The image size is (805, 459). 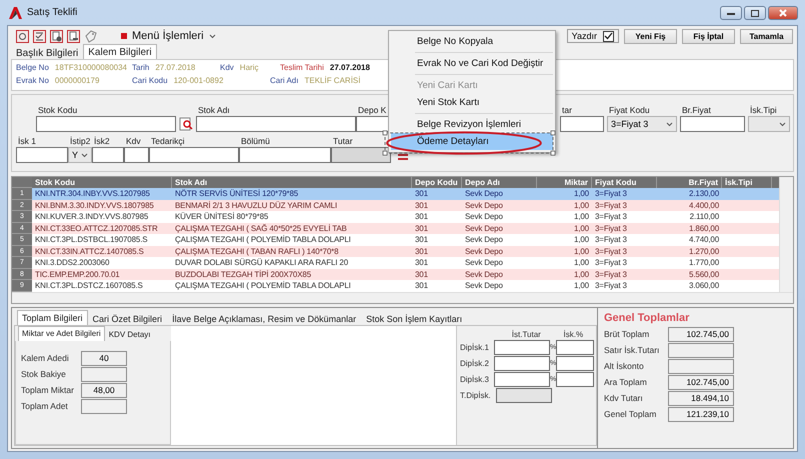 What do you see at coordinates (22, 36) in the screenshot?
I see `record-icon` at bounding box center [22, 36].